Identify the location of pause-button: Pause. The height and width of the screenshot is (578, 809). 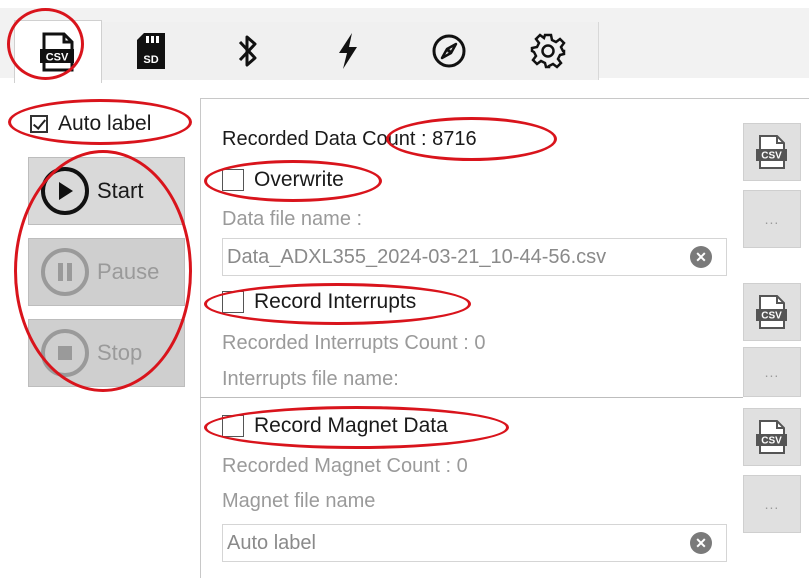
(106, 272).